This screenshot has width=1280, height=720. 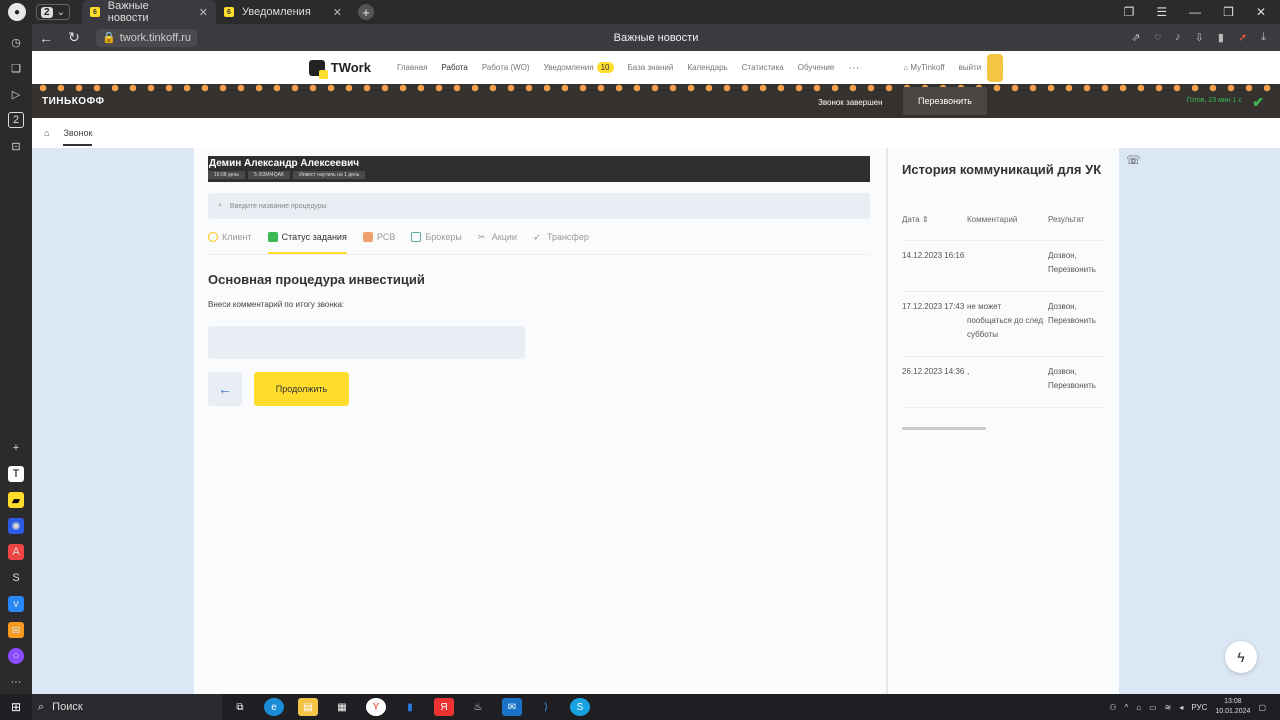 I want to click on play-icon: ▷, so click(x=16, y=94).